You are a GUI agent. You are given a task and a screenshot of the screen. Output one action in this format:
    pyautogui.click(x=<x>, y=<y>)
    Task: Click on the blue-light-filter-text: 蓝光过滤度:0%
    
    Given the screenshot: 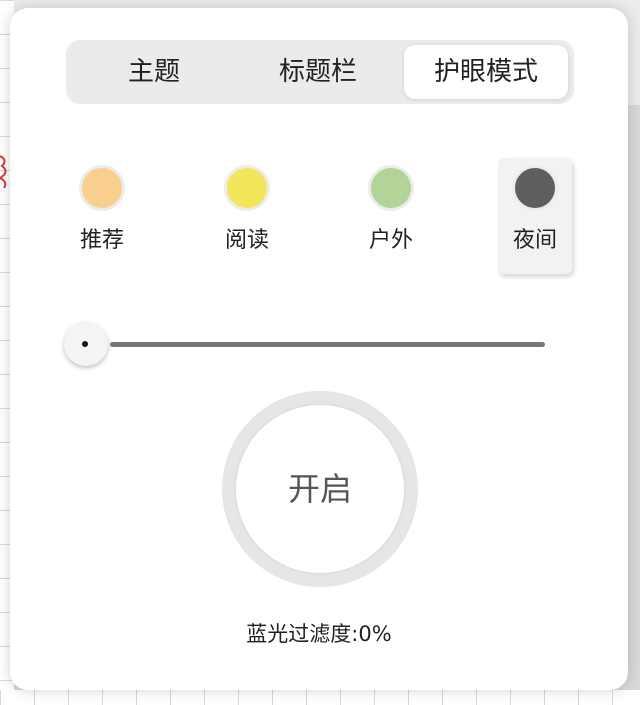 What is the action you would take?
    pyautogui.click(x=319, y=633)
    